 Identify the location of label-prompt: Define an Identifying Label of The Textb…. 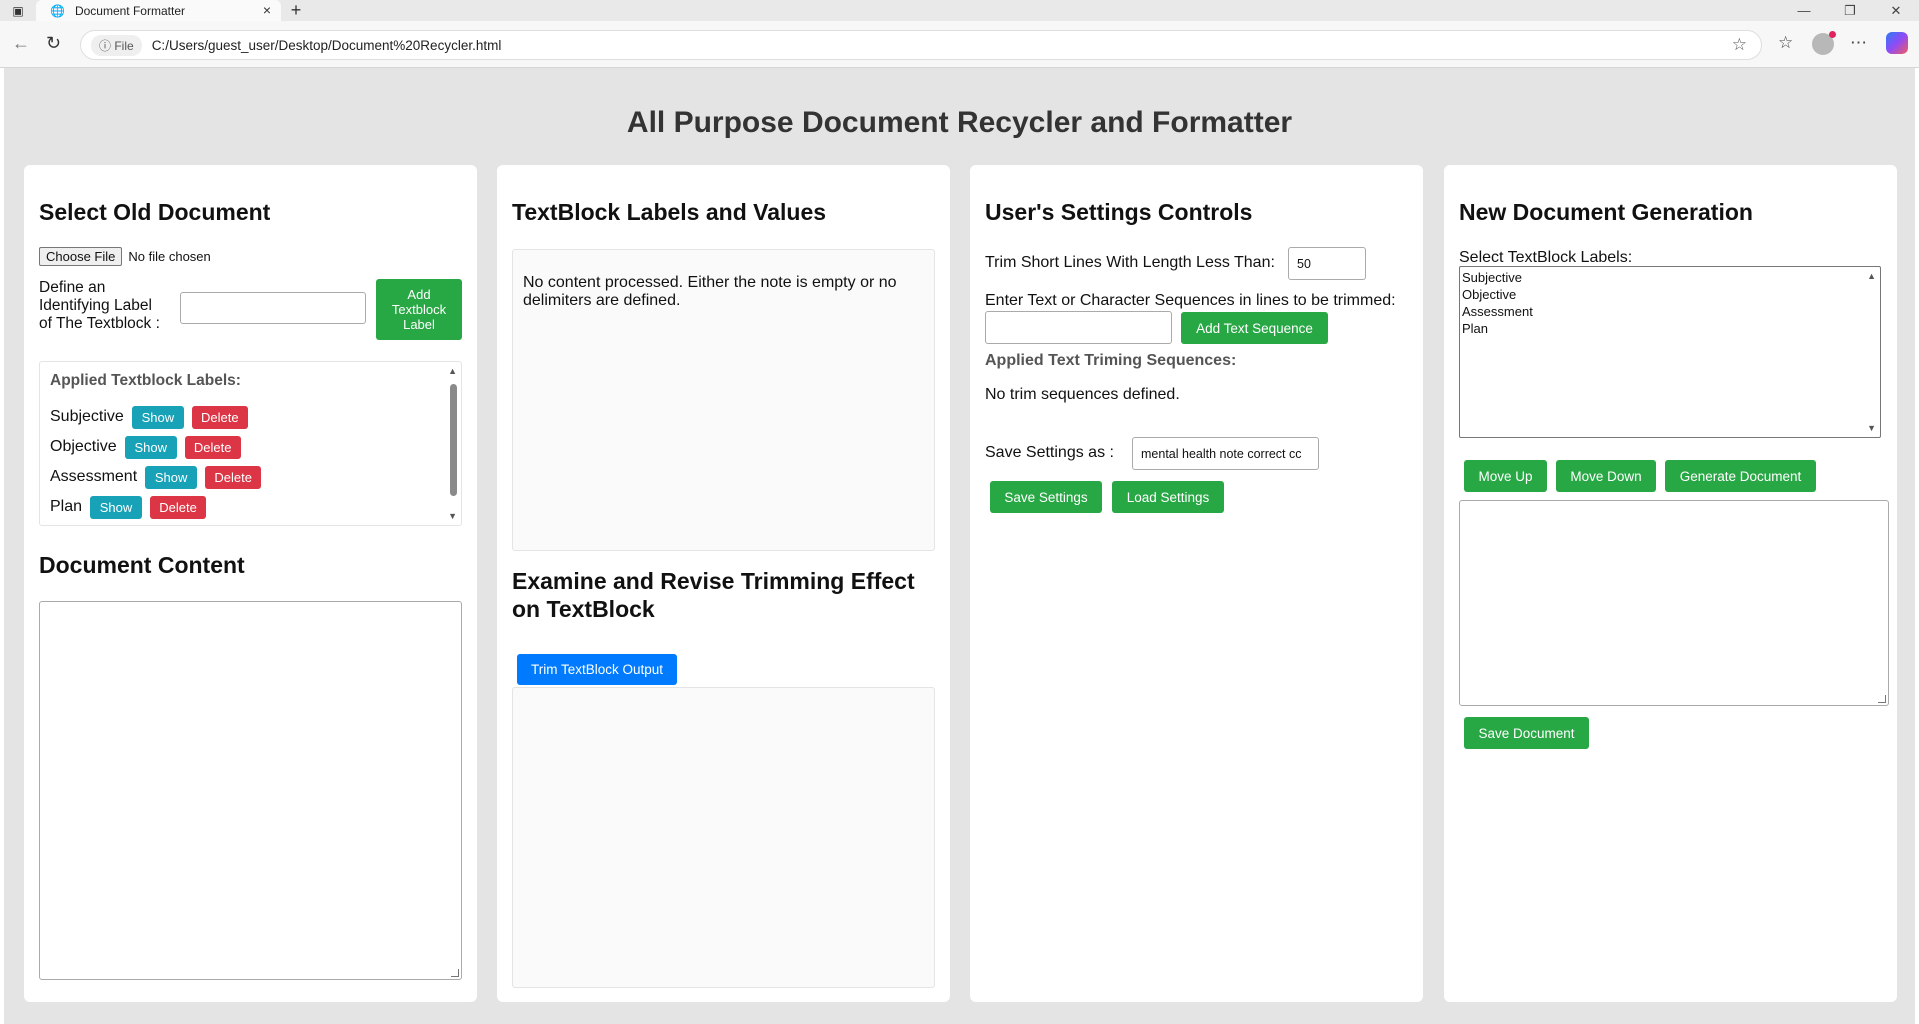
(99, 305).